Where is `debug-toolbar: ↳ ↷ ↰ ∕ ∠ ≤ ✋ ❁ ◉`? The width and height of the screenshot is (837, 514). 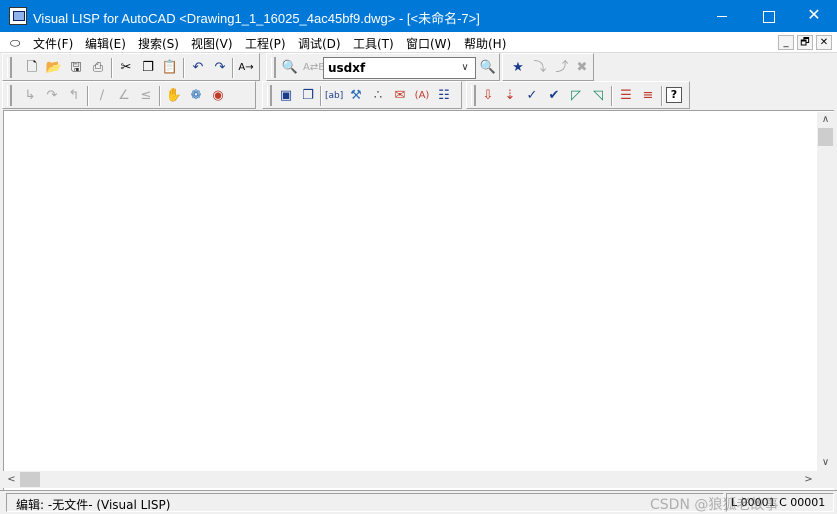
debug-toolbar: ↳ ↷ ↰ ∕ ∠ ≤ ✋ ❁ ◉ is located at coordinates (129, 95).